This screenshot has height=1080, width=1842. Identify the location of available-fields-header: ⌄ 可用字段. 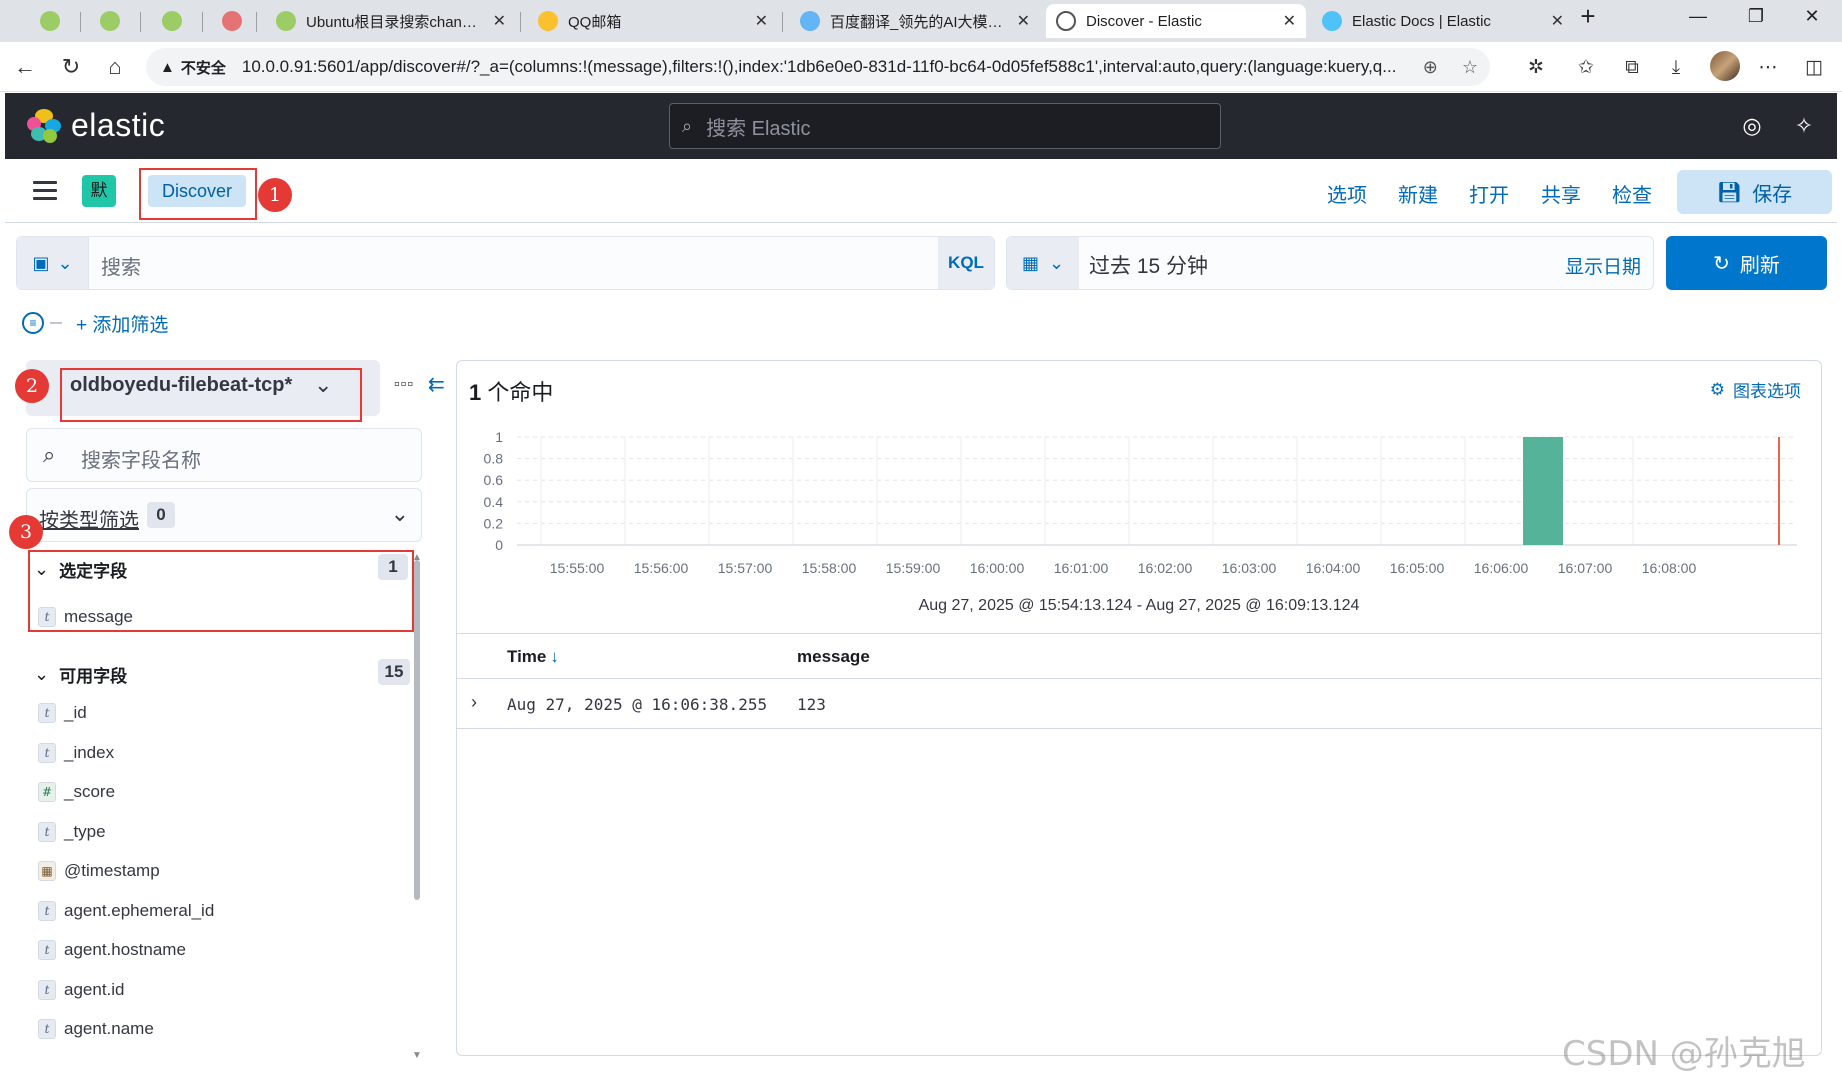
(80, 674).